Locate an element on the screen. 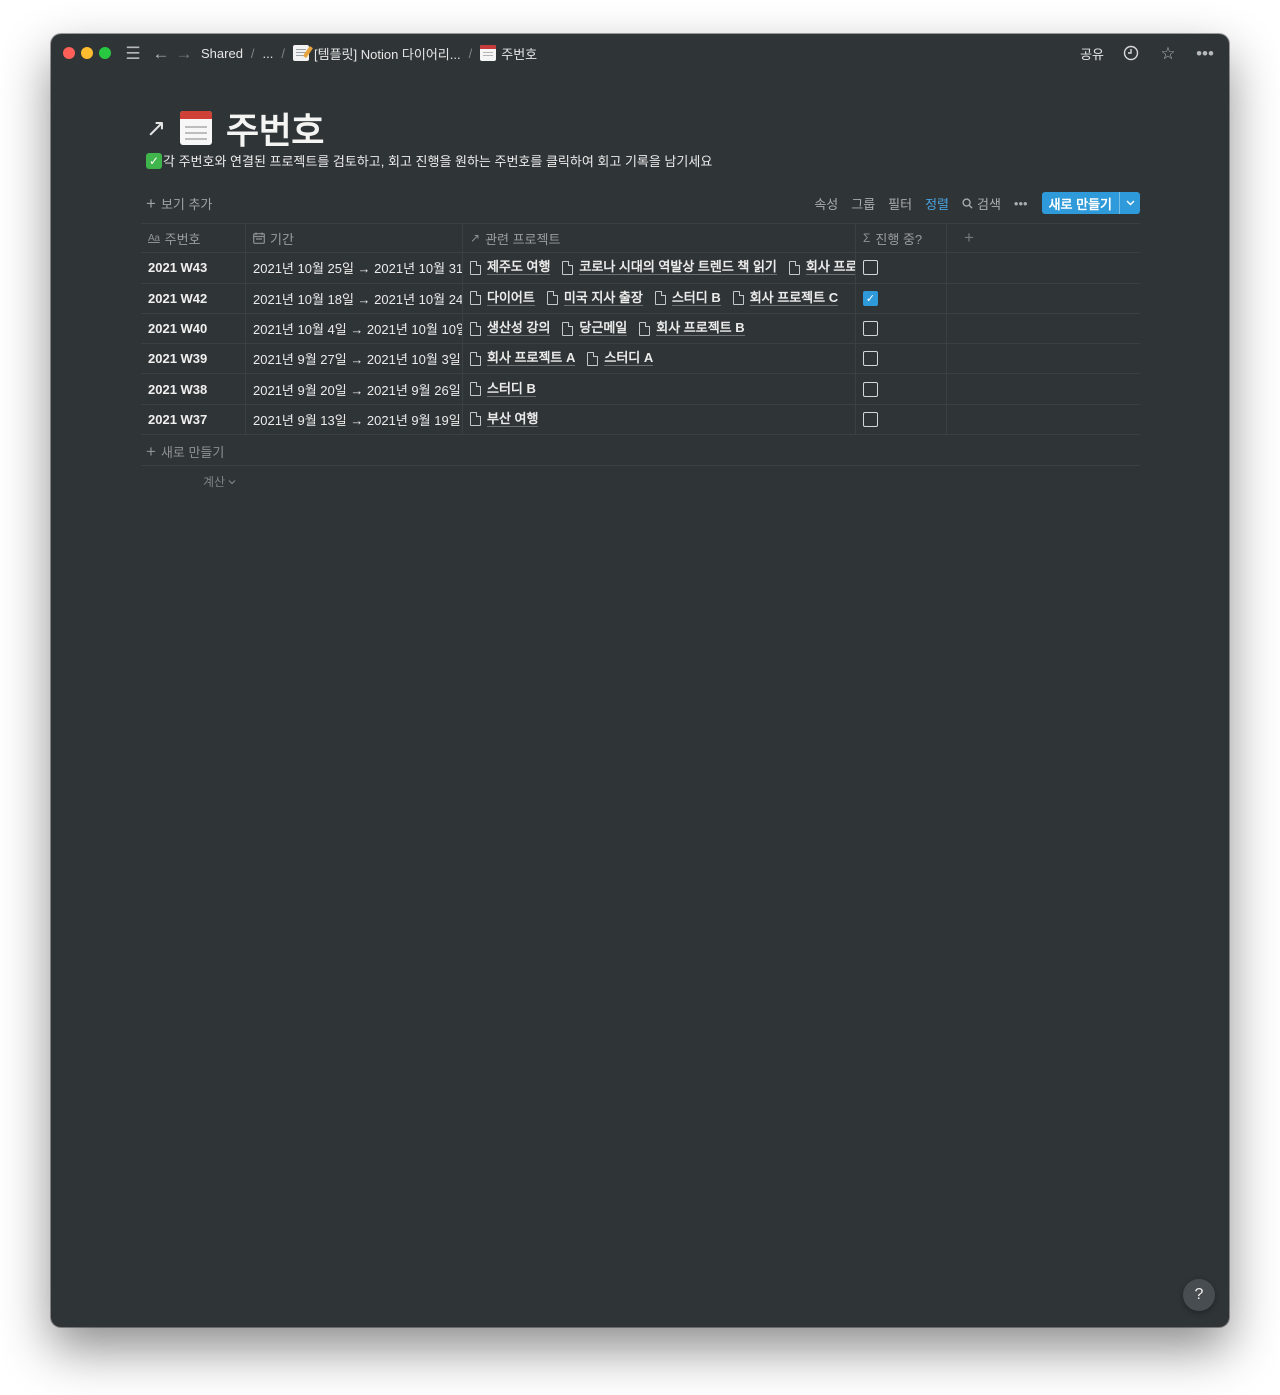  projects-cell: 생산성 강의 당근메일 회사 프로젝트 B is located at coordinates (659, 328).